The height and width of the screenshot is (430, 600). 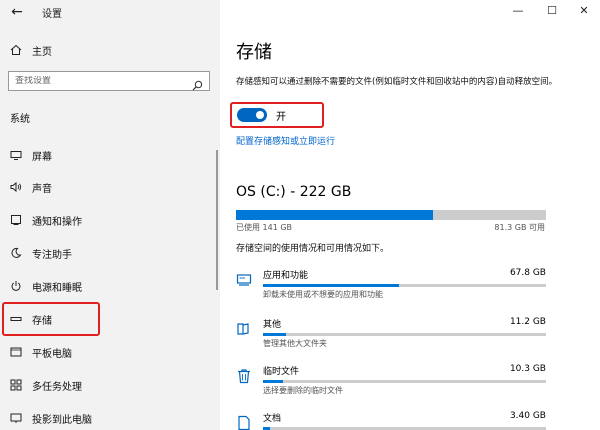 I want to click on titlebar-left: ← 设置, so click(x=110, y=12).